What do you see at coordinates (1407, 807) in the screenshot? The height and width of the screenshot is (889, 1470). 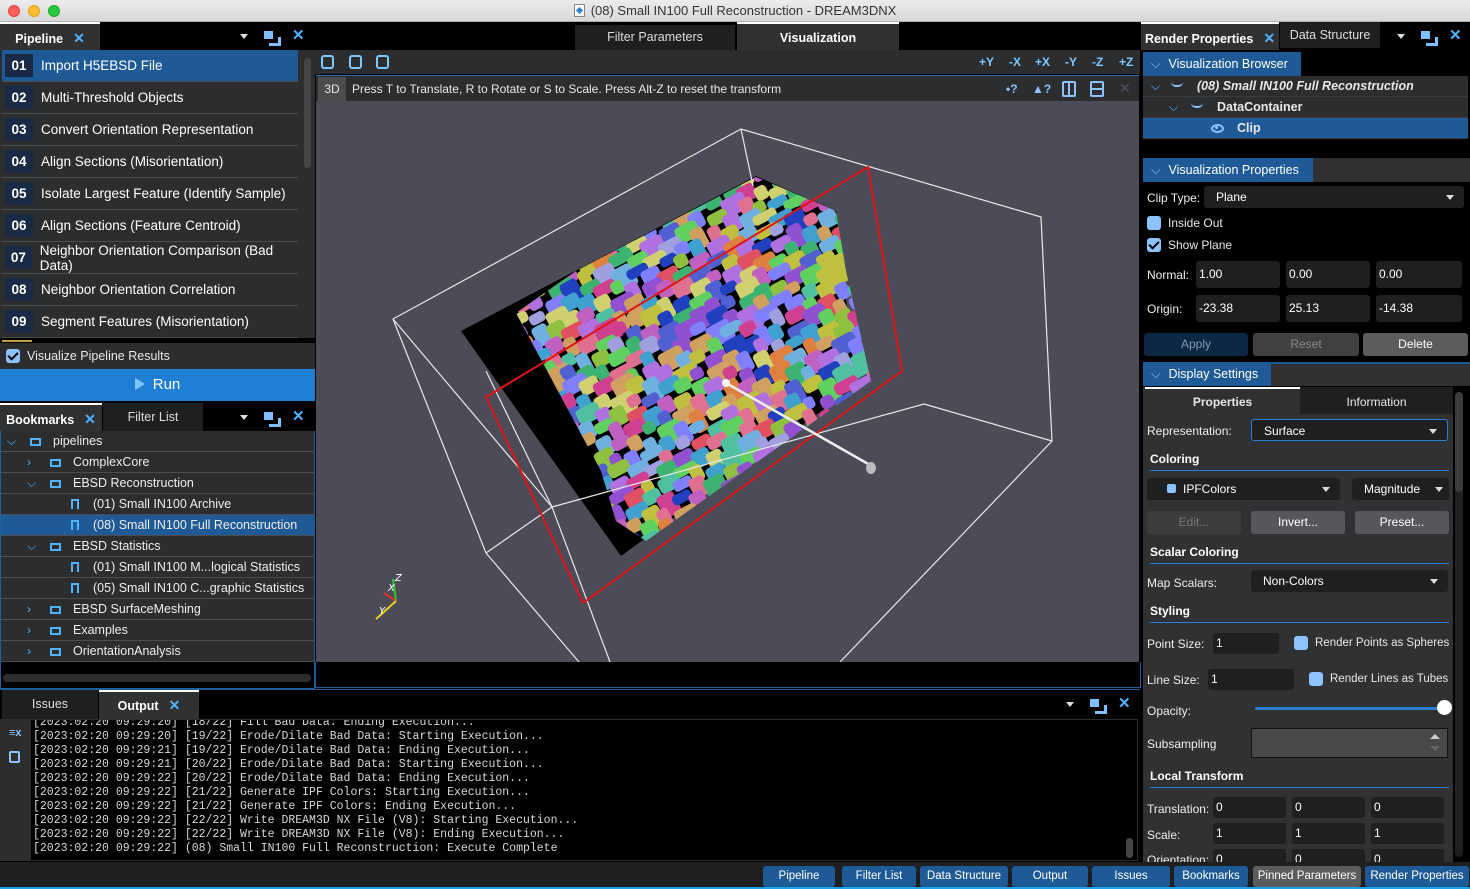 I see `translation-z-field: 0` at bounding box center [1407, 807].